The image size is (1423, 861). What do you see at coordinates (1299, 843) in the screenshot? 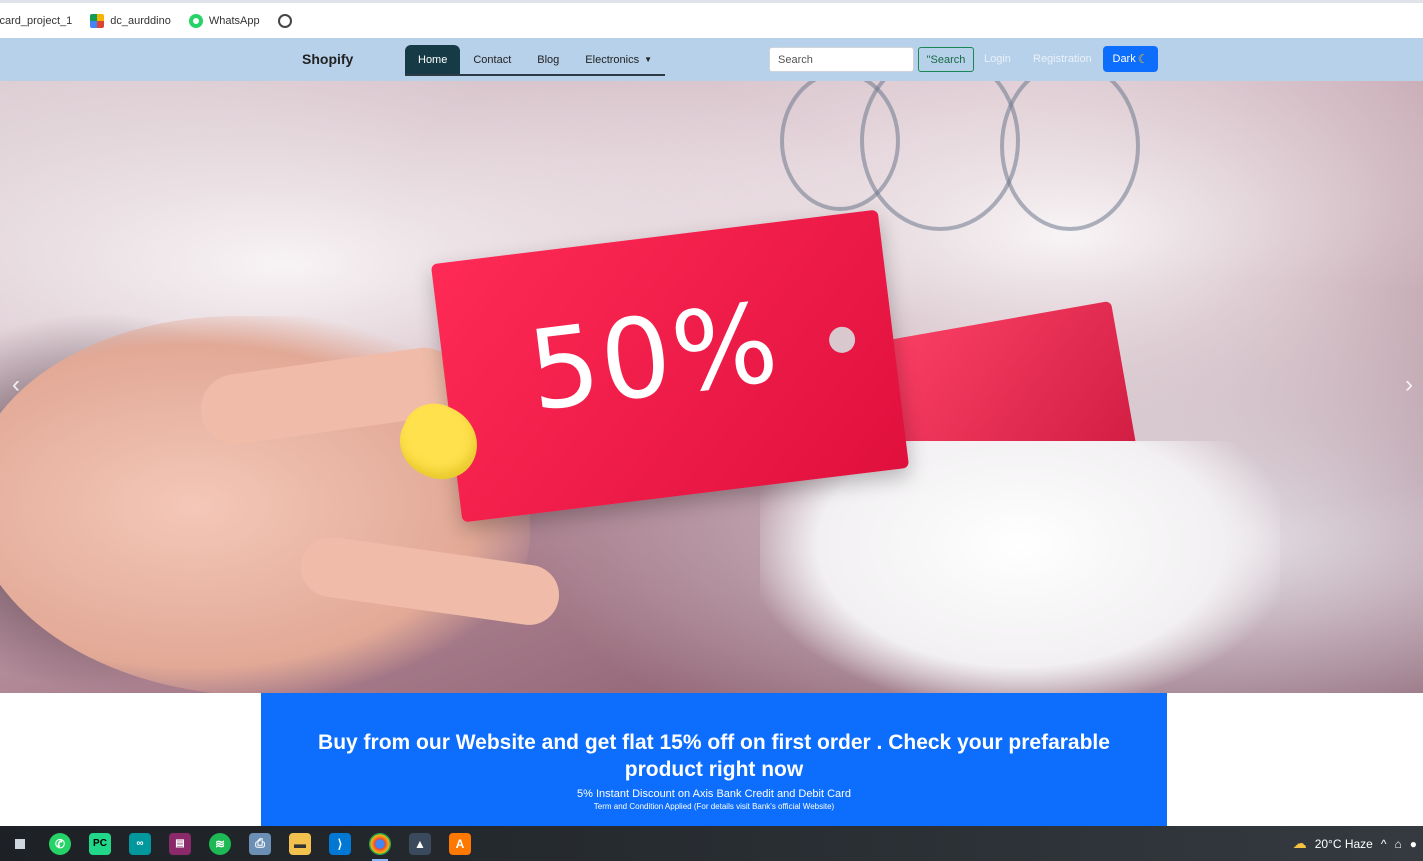
I see `weather-icon: ☁` at bounding box center [1299, 843].